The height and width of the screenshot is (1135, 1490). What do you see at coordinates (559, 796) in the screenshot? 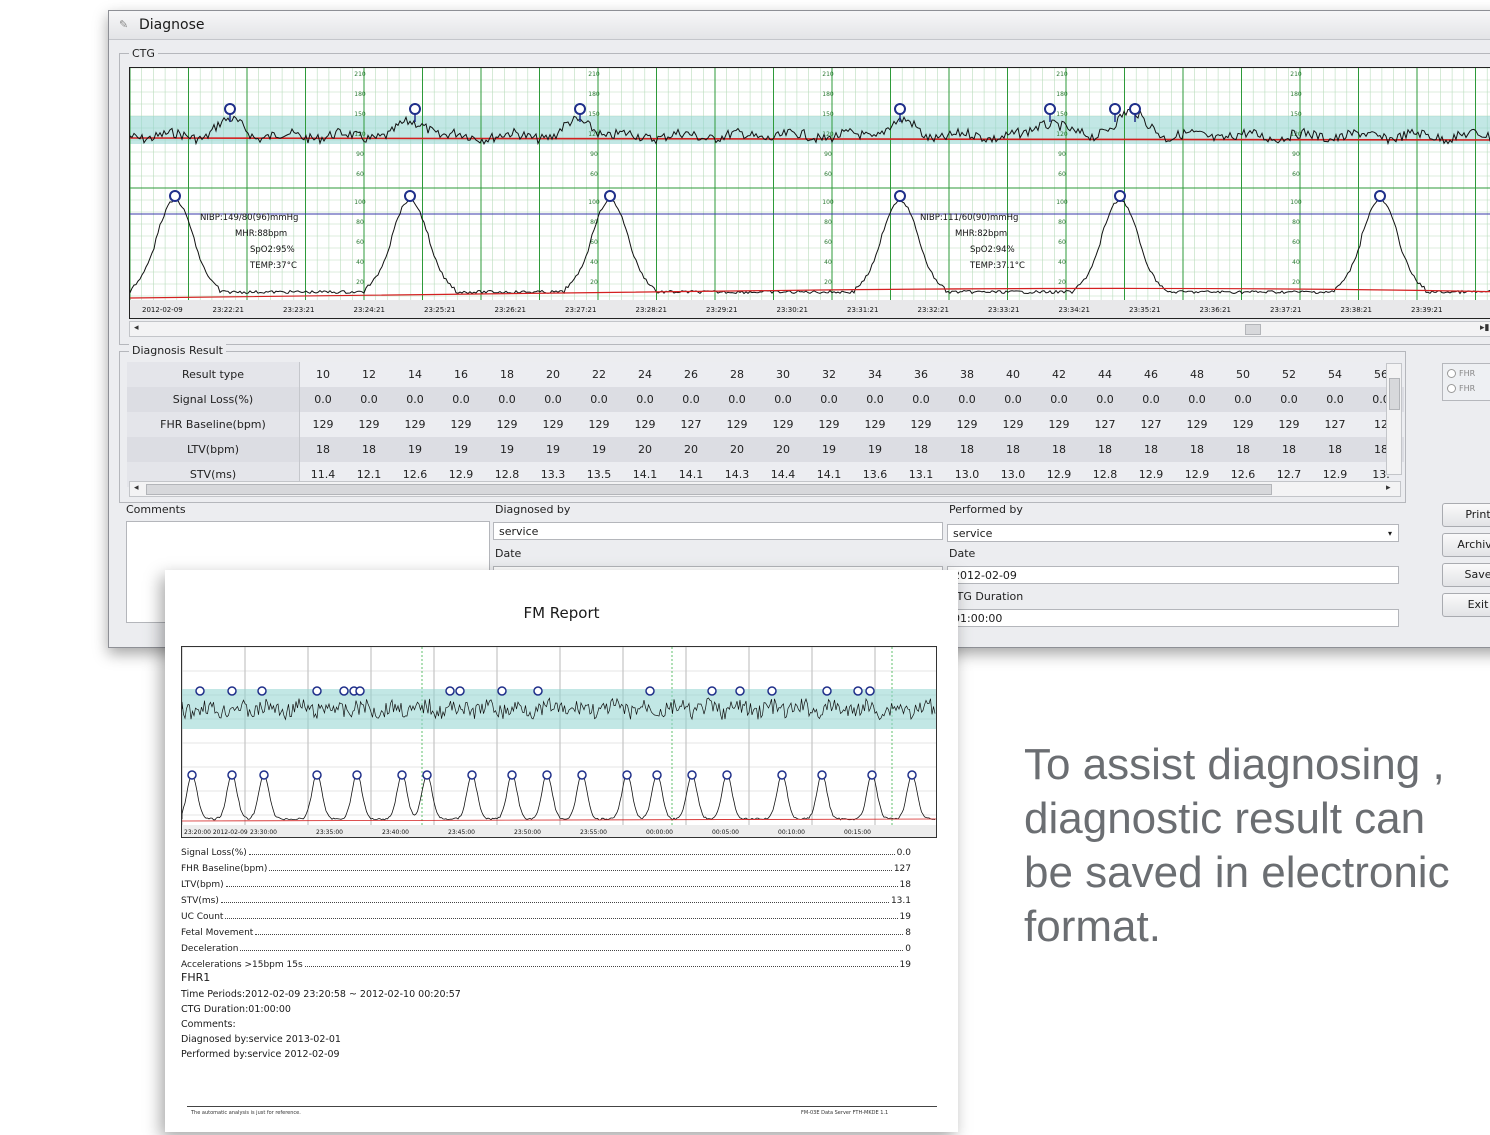
I see `report-toco-trace` at bounding box center [559, 796].